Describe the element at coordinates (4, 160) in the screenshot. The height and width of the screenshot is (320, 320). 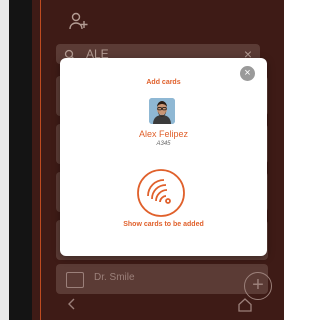
I see `window-left-edge` at that location.